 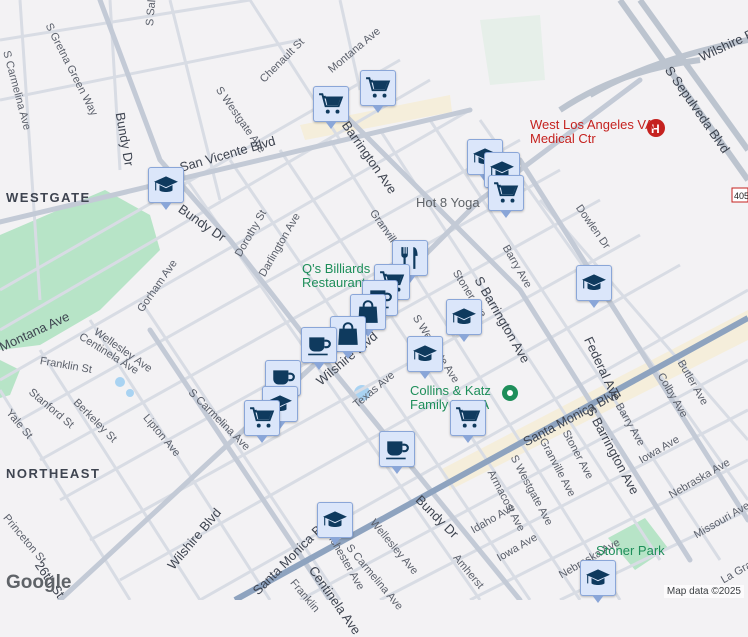 I want to click on map-attribution: Map data ©2025, so click(x=703, y=591).